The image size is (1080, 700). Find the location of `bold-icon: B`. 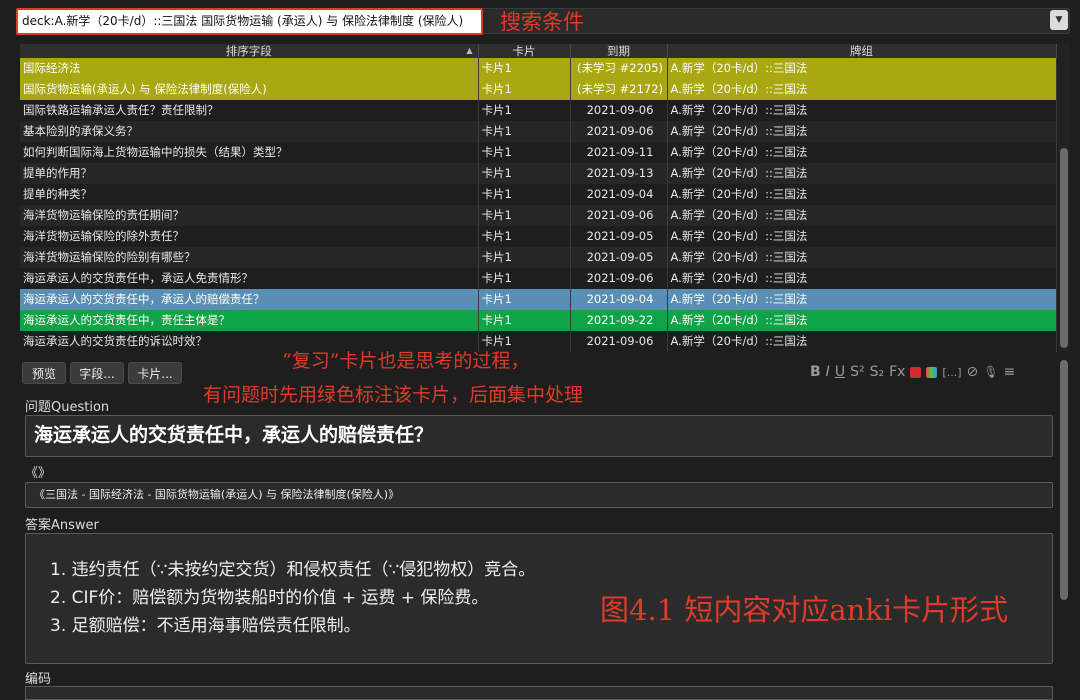

bold-icon: B is located at coordinates (815, 372).